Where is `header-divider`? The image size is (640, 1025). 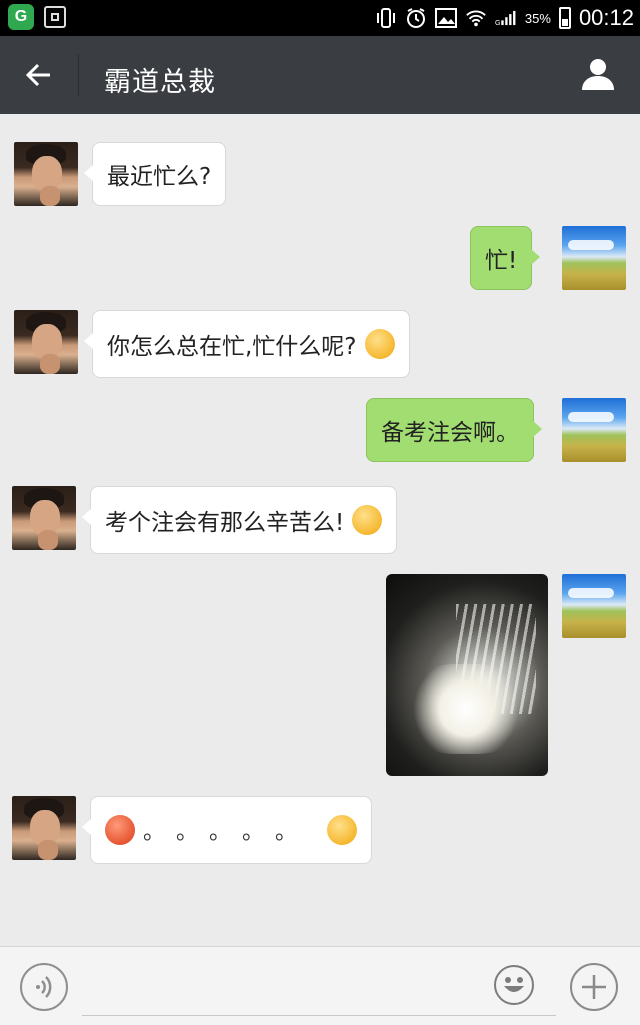 header-divider is located at coordinates (78, 75).